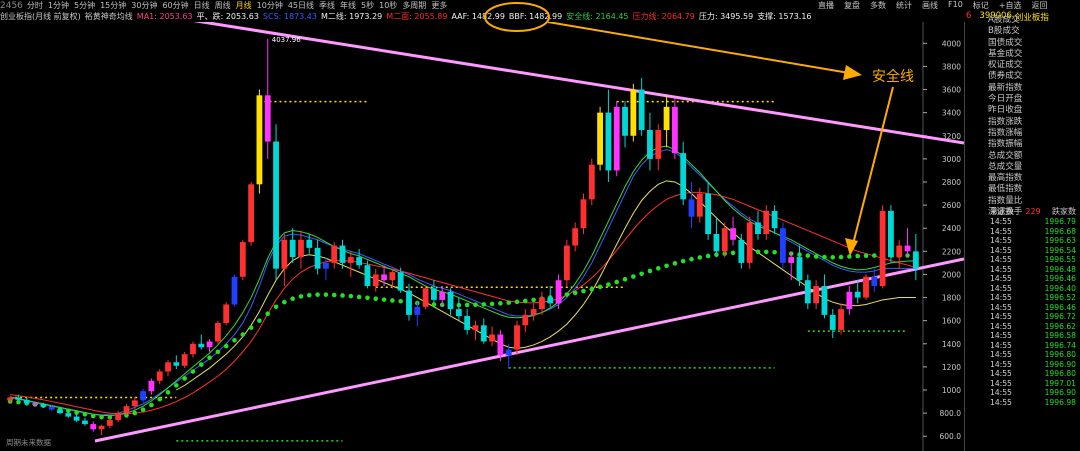  What do you see at coordinates (1034, 20) in the screenshot?
I see `side-menu-item: A股成交` at bounding box center [1034, 20].